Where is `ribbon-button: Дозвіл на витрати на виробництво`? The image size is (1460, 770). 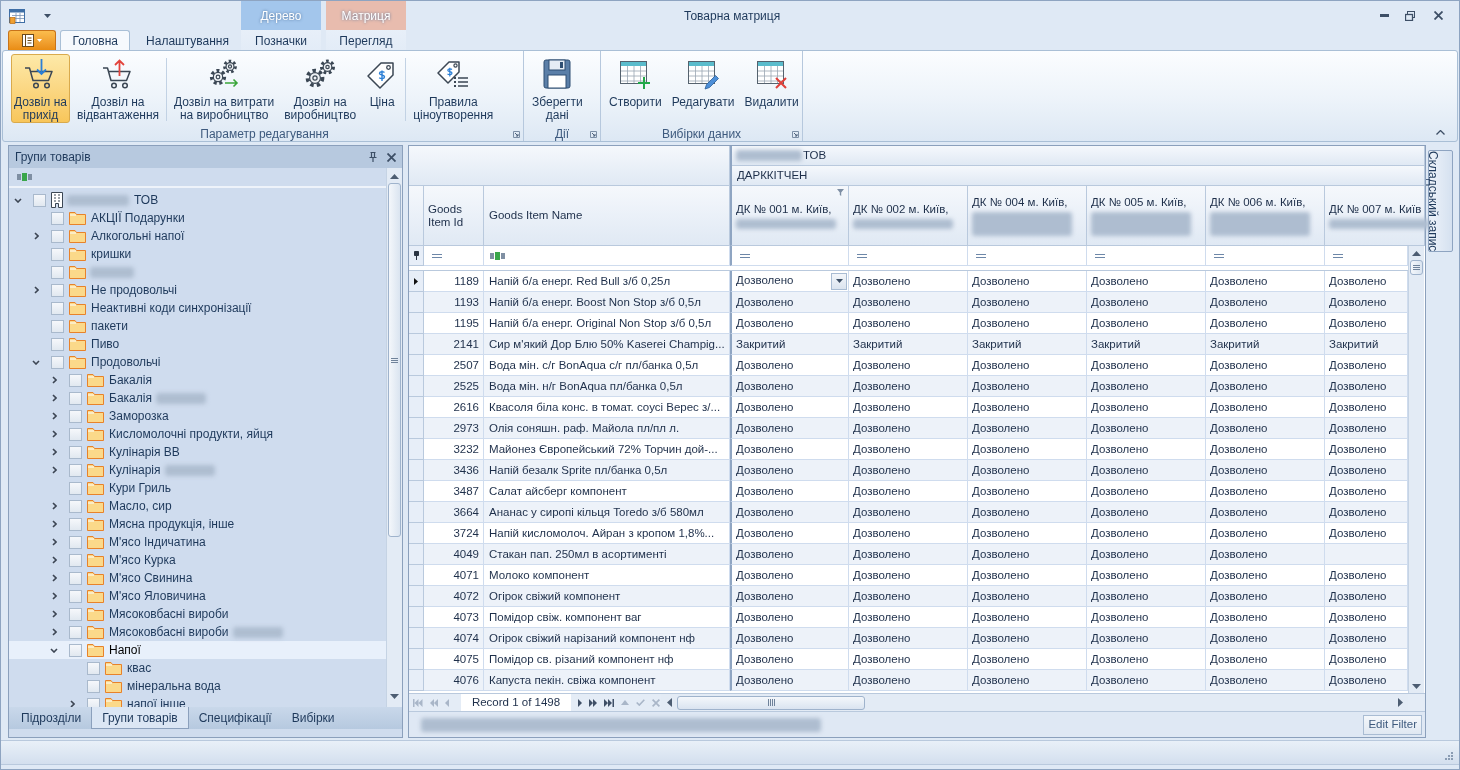 ribbon-button: Дозвіл на витрати на виробництво is located at coordinates (224, 88).